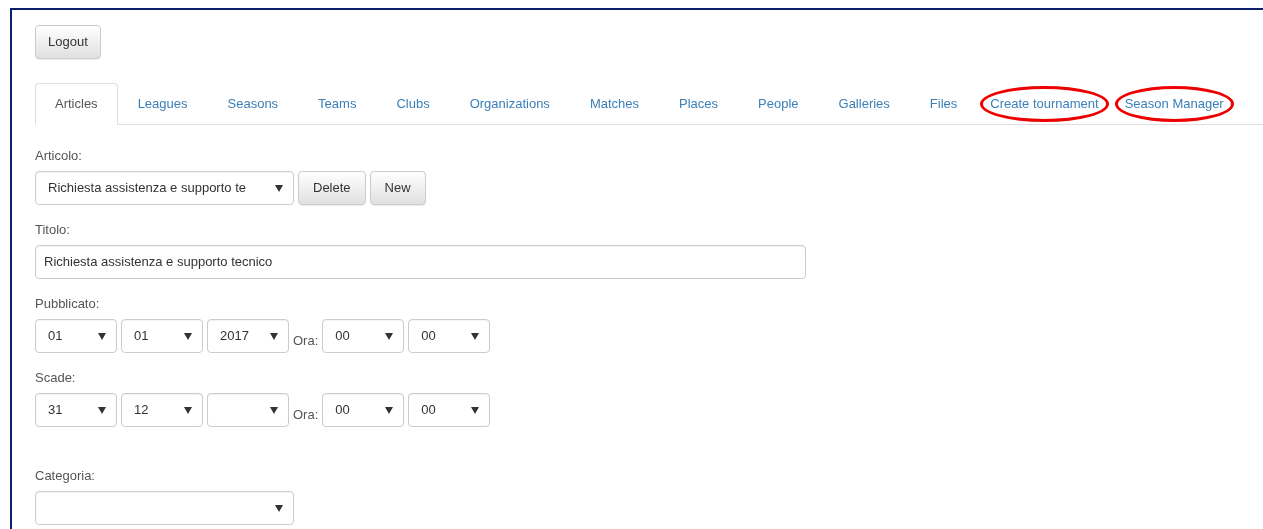 This screenshot has width=1263, height=529. Describe the element at coordinates (420, 262) in the screenshot. I see `text-field: Richiesta assistenza e supporto tecnico` at that location.